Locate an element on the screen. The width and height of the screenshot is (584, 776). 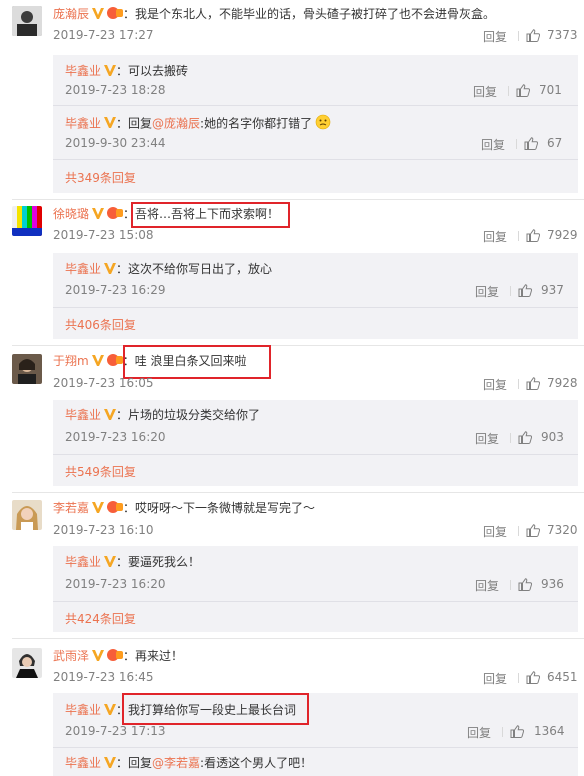
mention-link: @李若嘉 is located at coordinates (176, 763).